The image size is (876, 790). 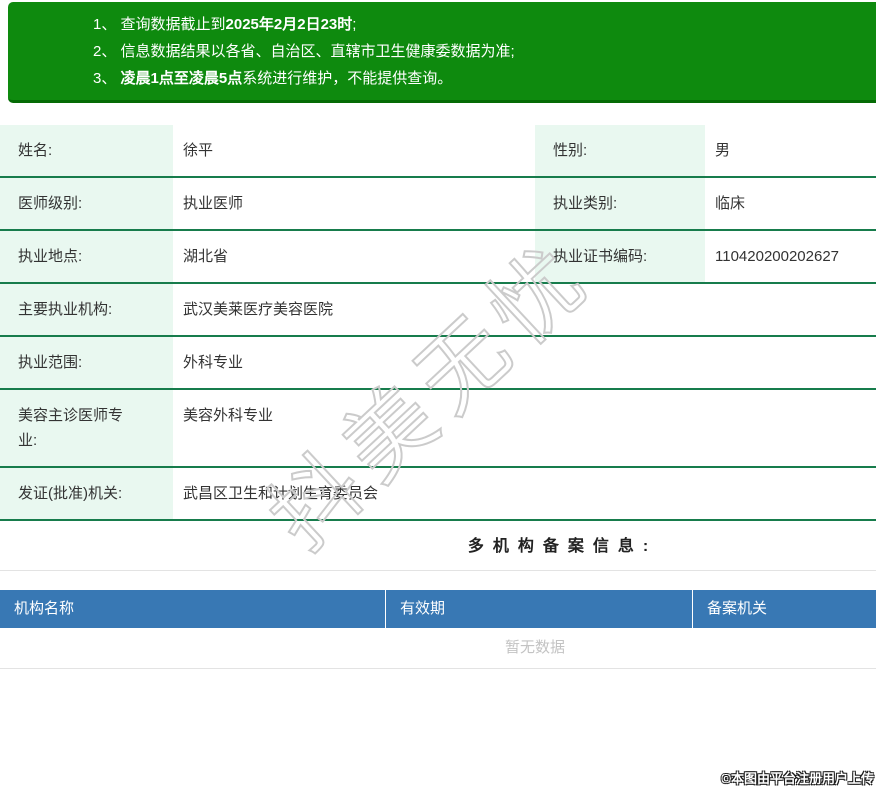 What do you see at coordinates (86, 493) in the screenshot?
I see `field-label-issuing-authority: 发证(批准)机关:` at bounding box center [86, 493].